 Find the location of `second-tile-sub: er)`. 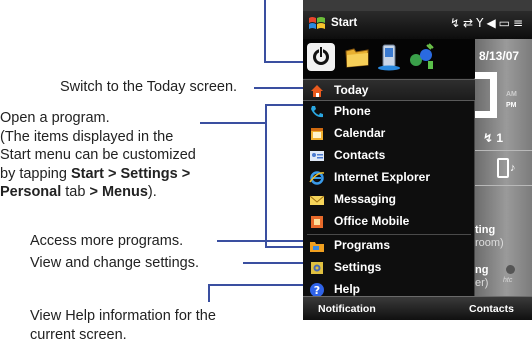

second-tile-sub: er) is located at coordinates (482, 283).